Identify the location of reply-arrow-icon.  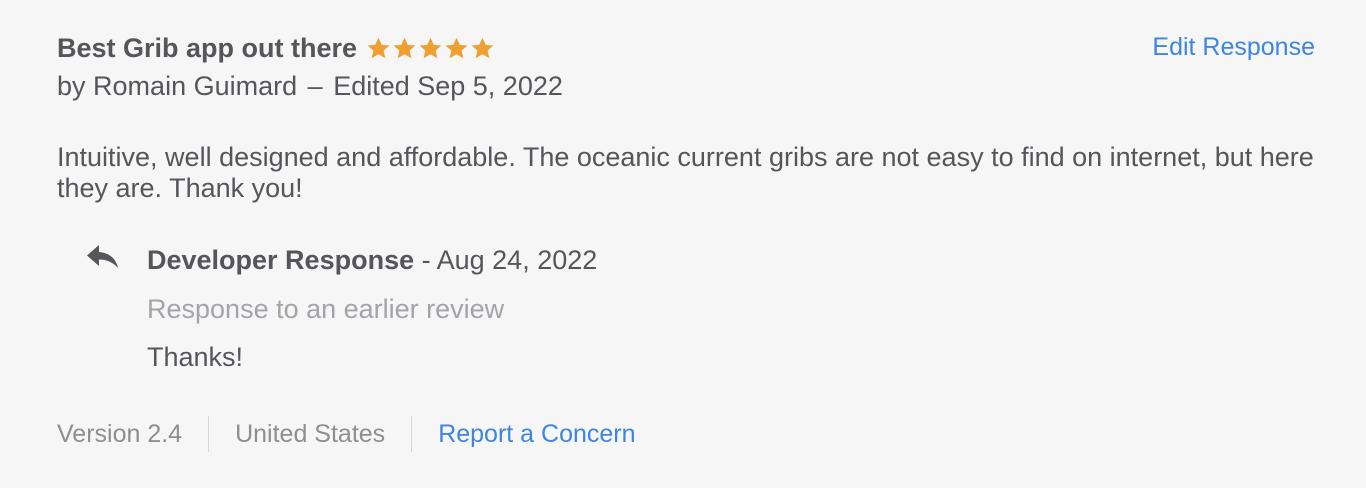
(103, 257).